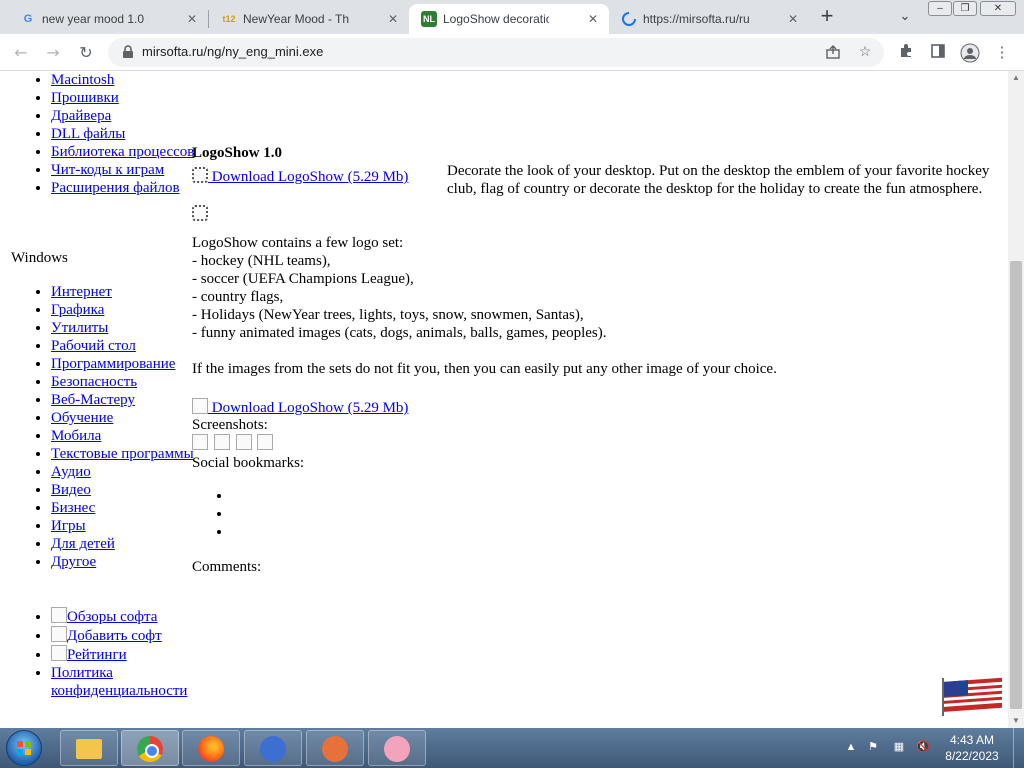 The height and width of the screenshot is (768, 1024). Describe the element at coordinates (709, 19) in the screenshot. I see `tab-mirsofta: https://mirsofta.ru/rub.ph ✕` at that location.